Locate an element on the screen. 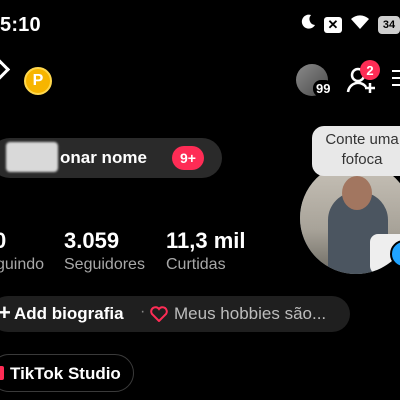  menu-icon is located at coordinates (396, 80).